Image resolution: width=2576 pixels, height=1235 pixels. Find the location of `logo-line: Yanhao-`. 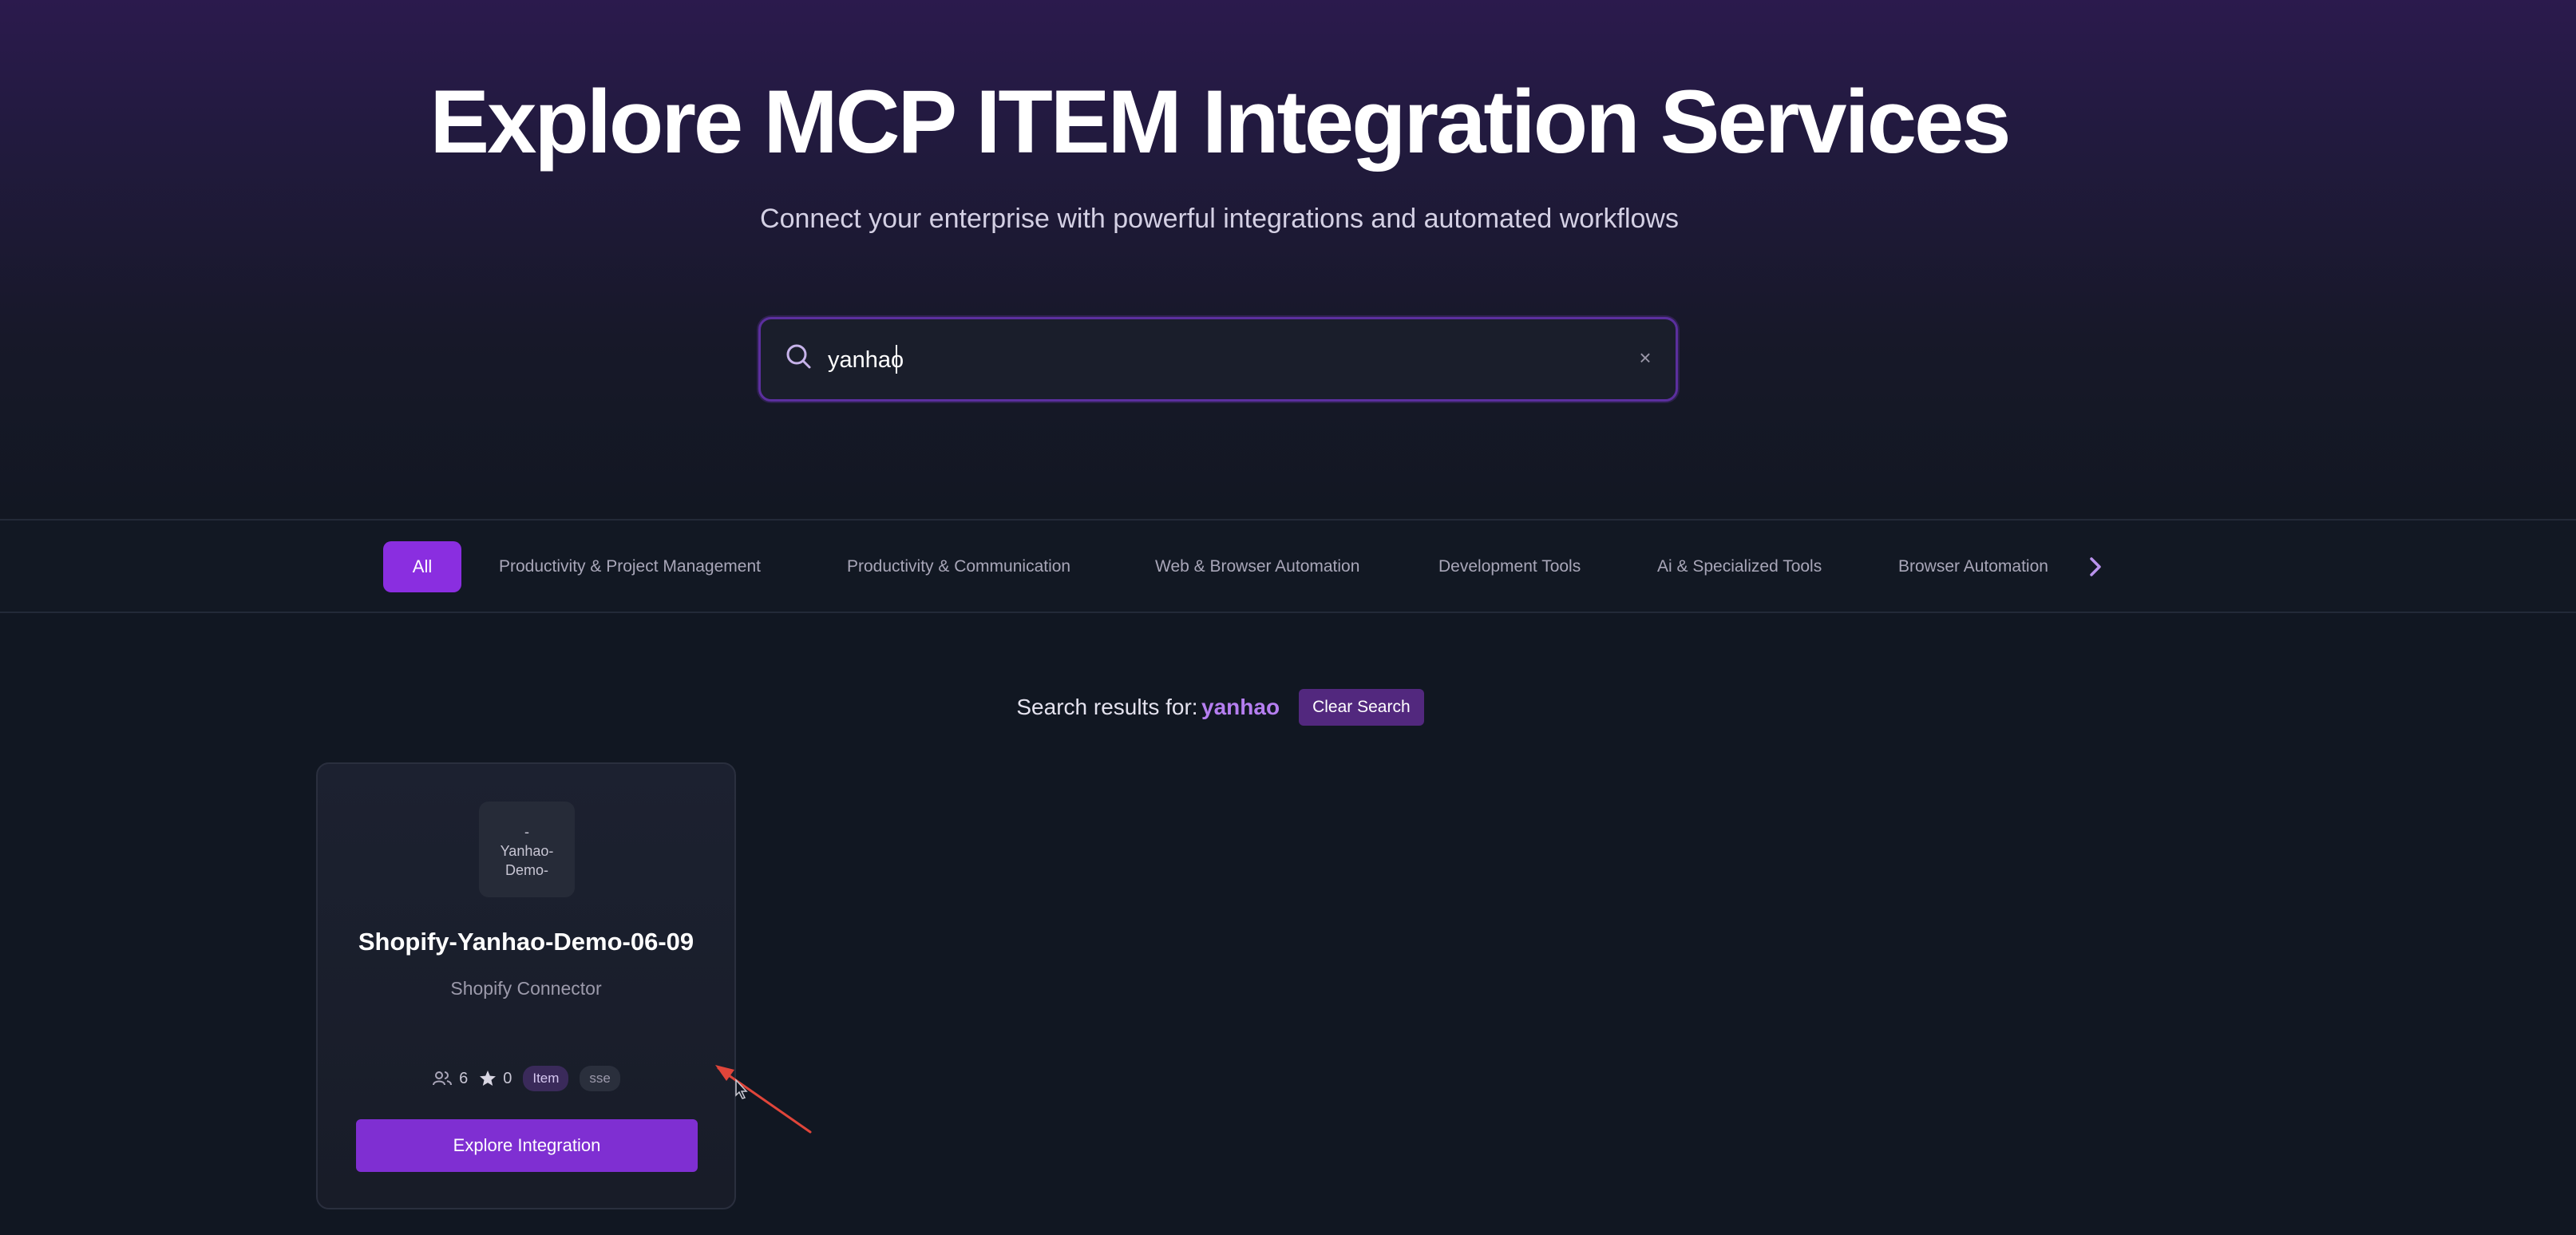

logo-line: Yanhao- is located at coordinates (527, 851).